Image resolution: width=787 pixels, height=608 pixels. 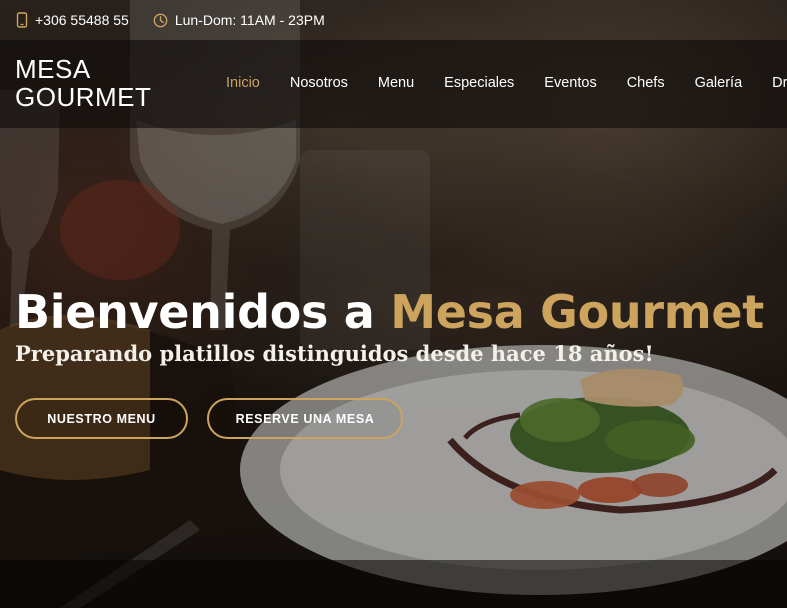 I want to click on phone-info: +306 55488 55, so click(x=72, y=20).